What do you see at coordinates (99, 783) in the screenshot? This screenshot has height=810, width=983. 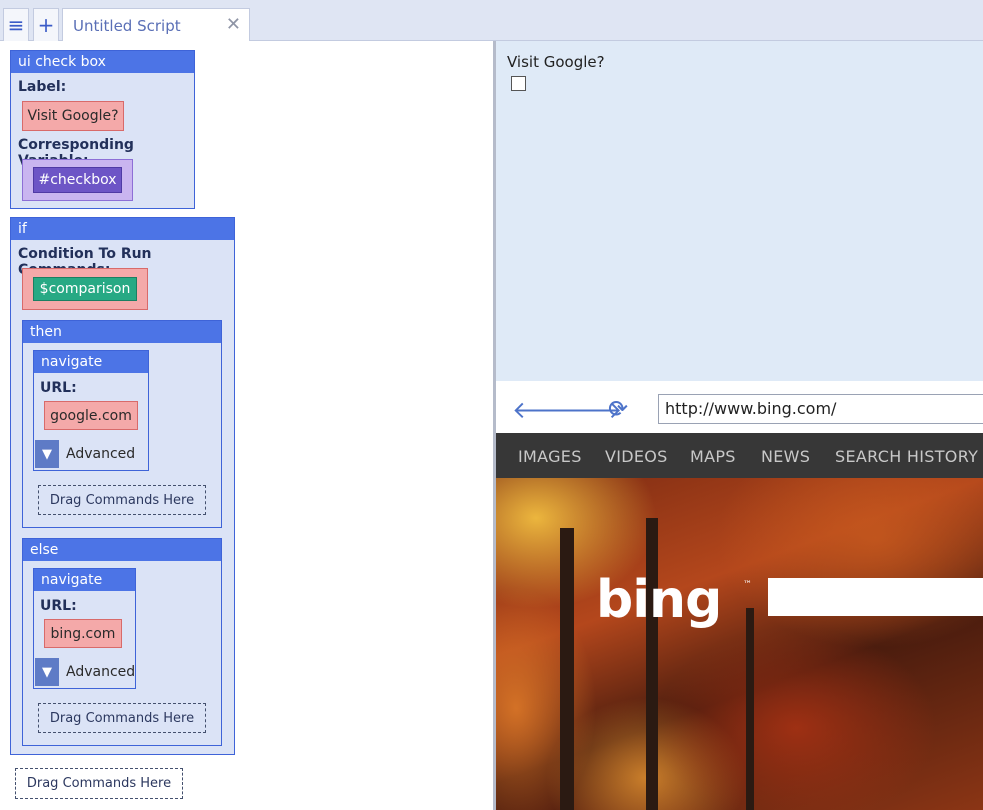 I see `root-drop-zone: Drag Commands Here` at bounding box center [99, 783].